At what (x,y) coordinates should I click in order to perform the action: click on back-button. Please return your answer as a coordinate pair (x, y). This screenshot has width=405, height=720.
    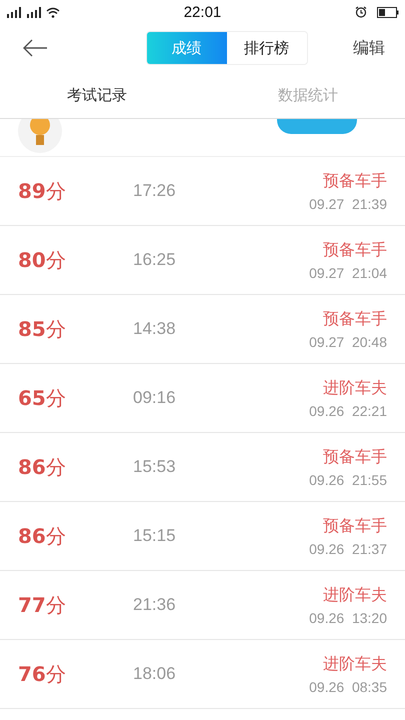
    Looking at the image, I should click on (35, 48).